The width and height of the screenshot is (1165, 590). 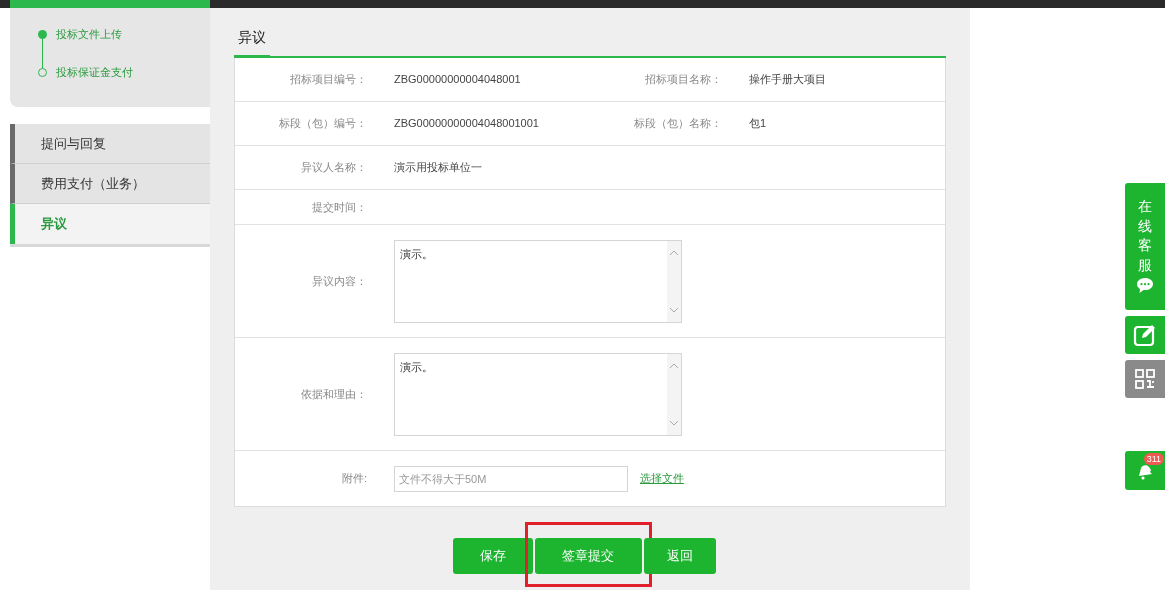 I want to click on field-label: 招标项目名称：, so click(x=683, y=80).